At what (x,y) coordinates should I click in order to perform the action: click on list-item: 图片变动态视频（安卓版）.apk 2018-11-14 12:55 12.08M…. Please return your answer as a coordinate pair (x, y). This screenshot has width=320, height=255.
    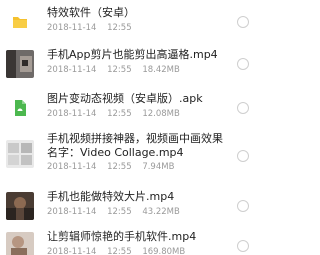
    Looking at the image, I should click on (127, 108).